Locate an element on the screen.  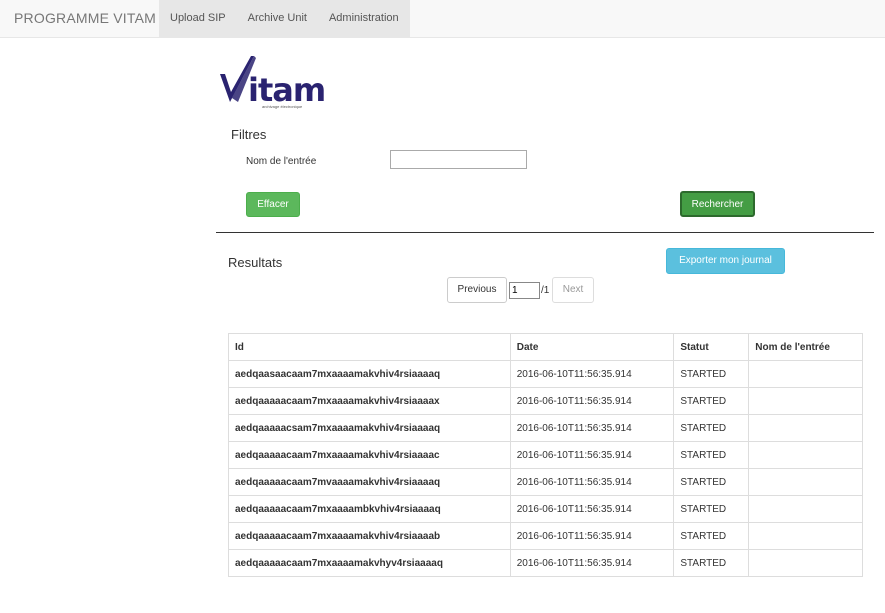
table-header-row: Id Date Statut Nom de l'entrée is located at coordinates (545, 347).